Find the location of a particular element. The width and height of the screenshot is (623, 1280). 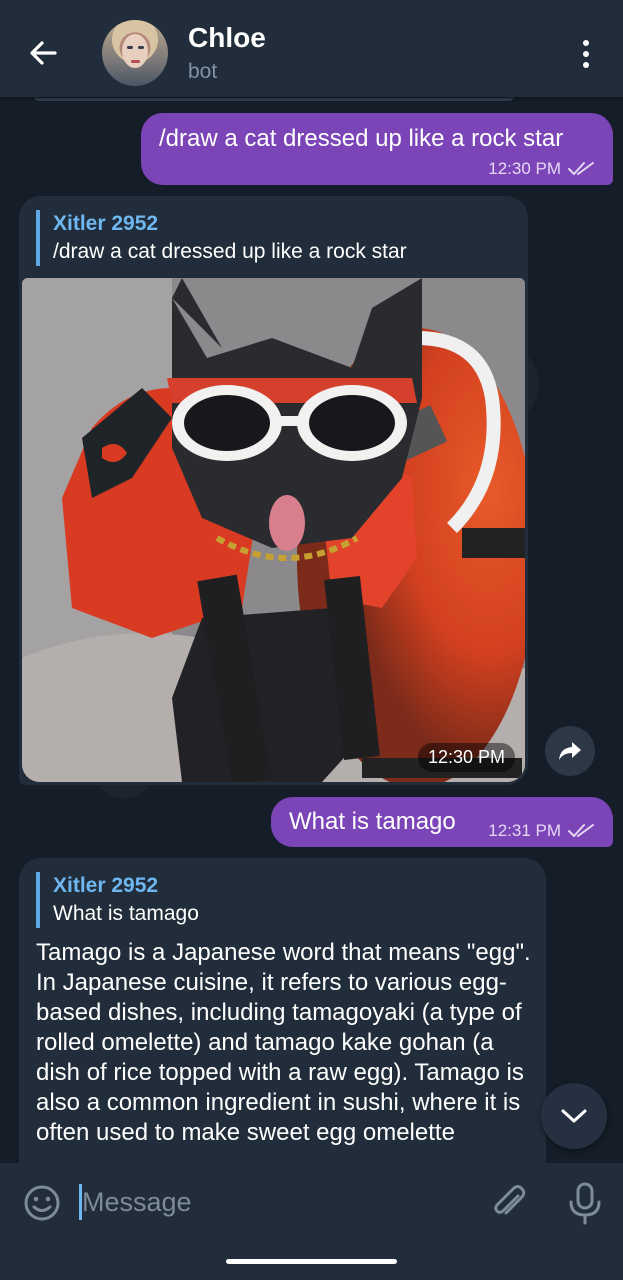

chevron-down-icon is located at coordinates (574, 1116).